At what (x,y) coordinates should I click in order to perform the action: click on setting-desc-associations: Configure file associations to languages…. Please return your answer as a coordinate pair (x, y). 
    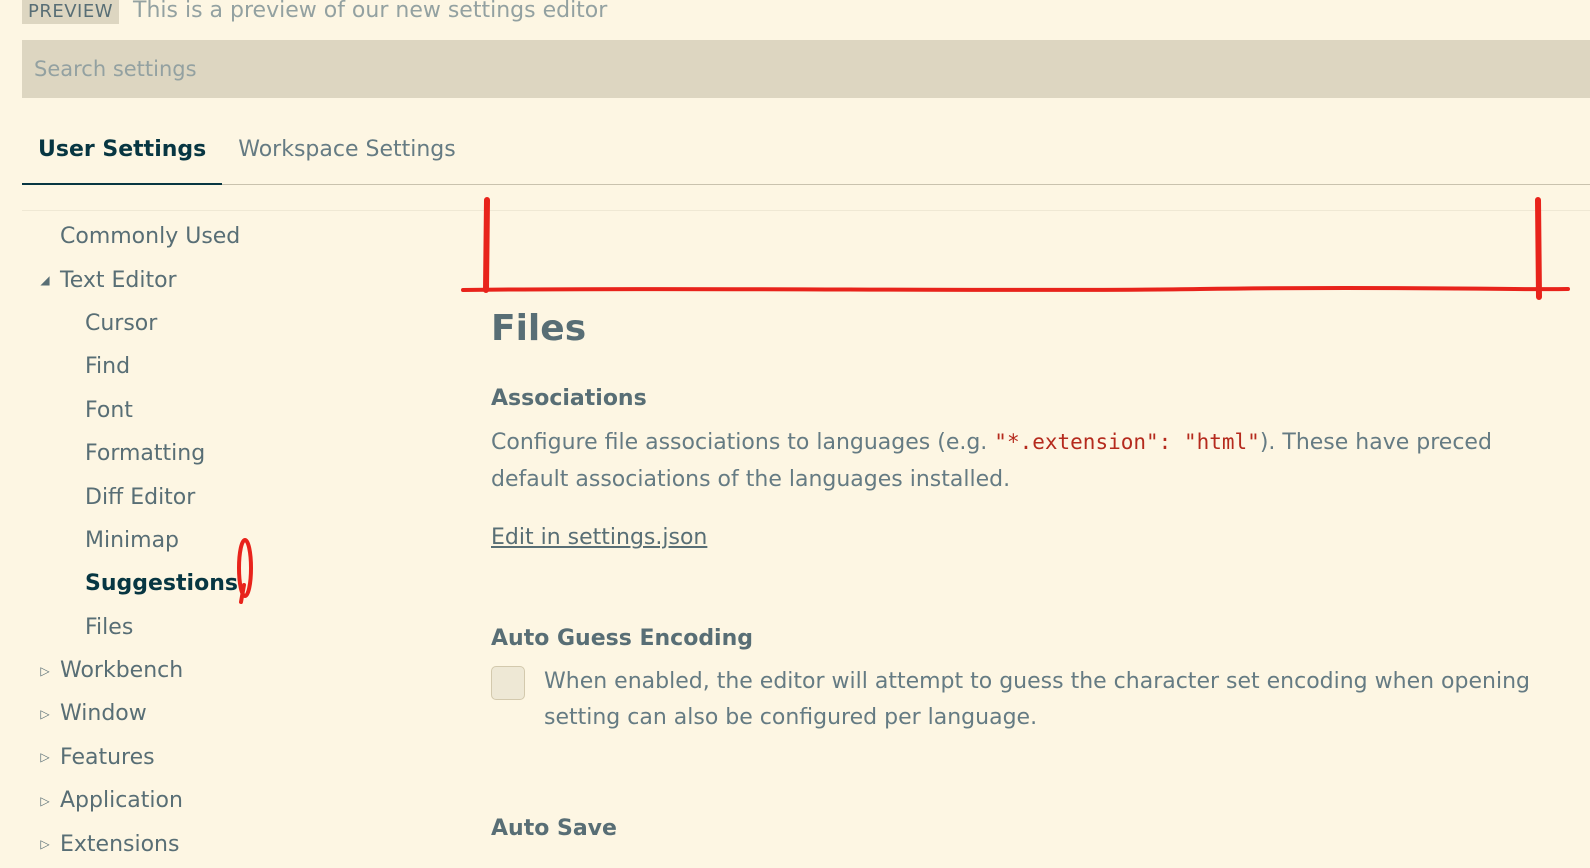
    Looking at the image, I should click on (991, 442).